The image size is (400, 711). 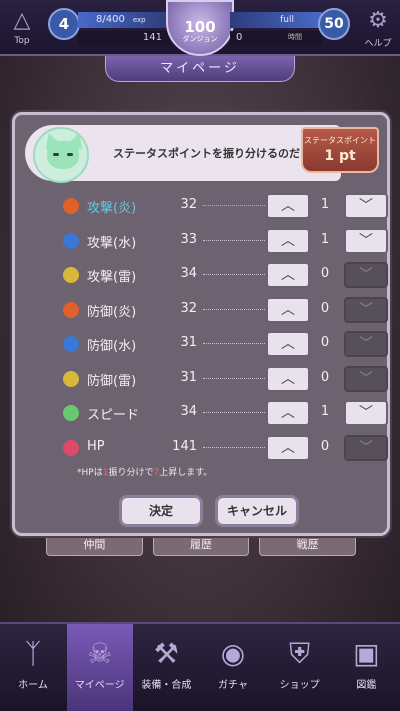 I want to click on nav-item: ☠ マイページ, so click(x=99, y=667).